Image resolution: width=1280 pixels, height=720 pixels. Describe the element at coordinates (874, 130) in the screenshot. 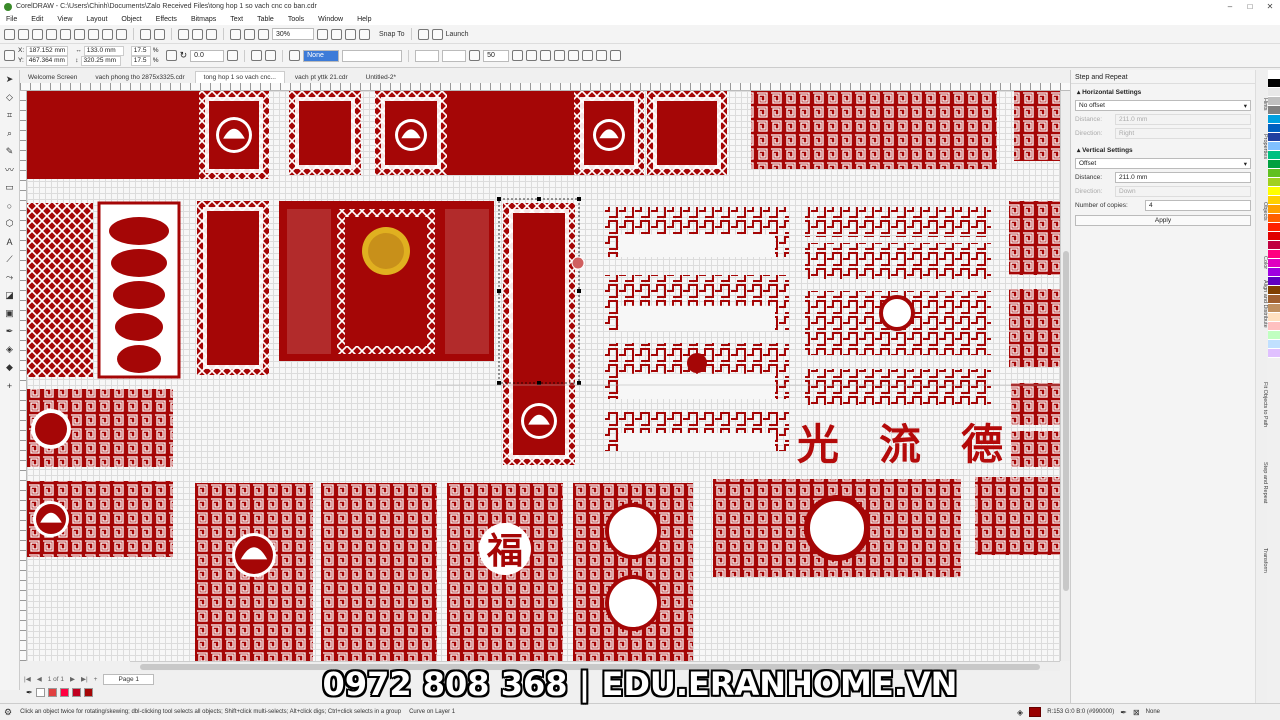

I see `top-lotus-screen` at that location.